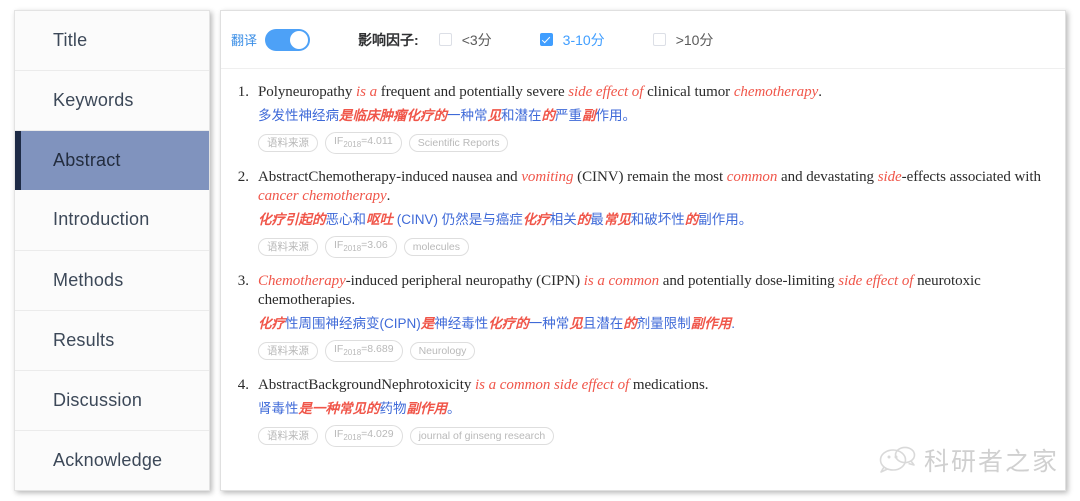 Image resolution: width=1080 pixels, height=501 pixels. What do you see at coordinates (377, 348) in the screenshot?
I see `tag-value: =8.689` at bounding box center [377, 348].